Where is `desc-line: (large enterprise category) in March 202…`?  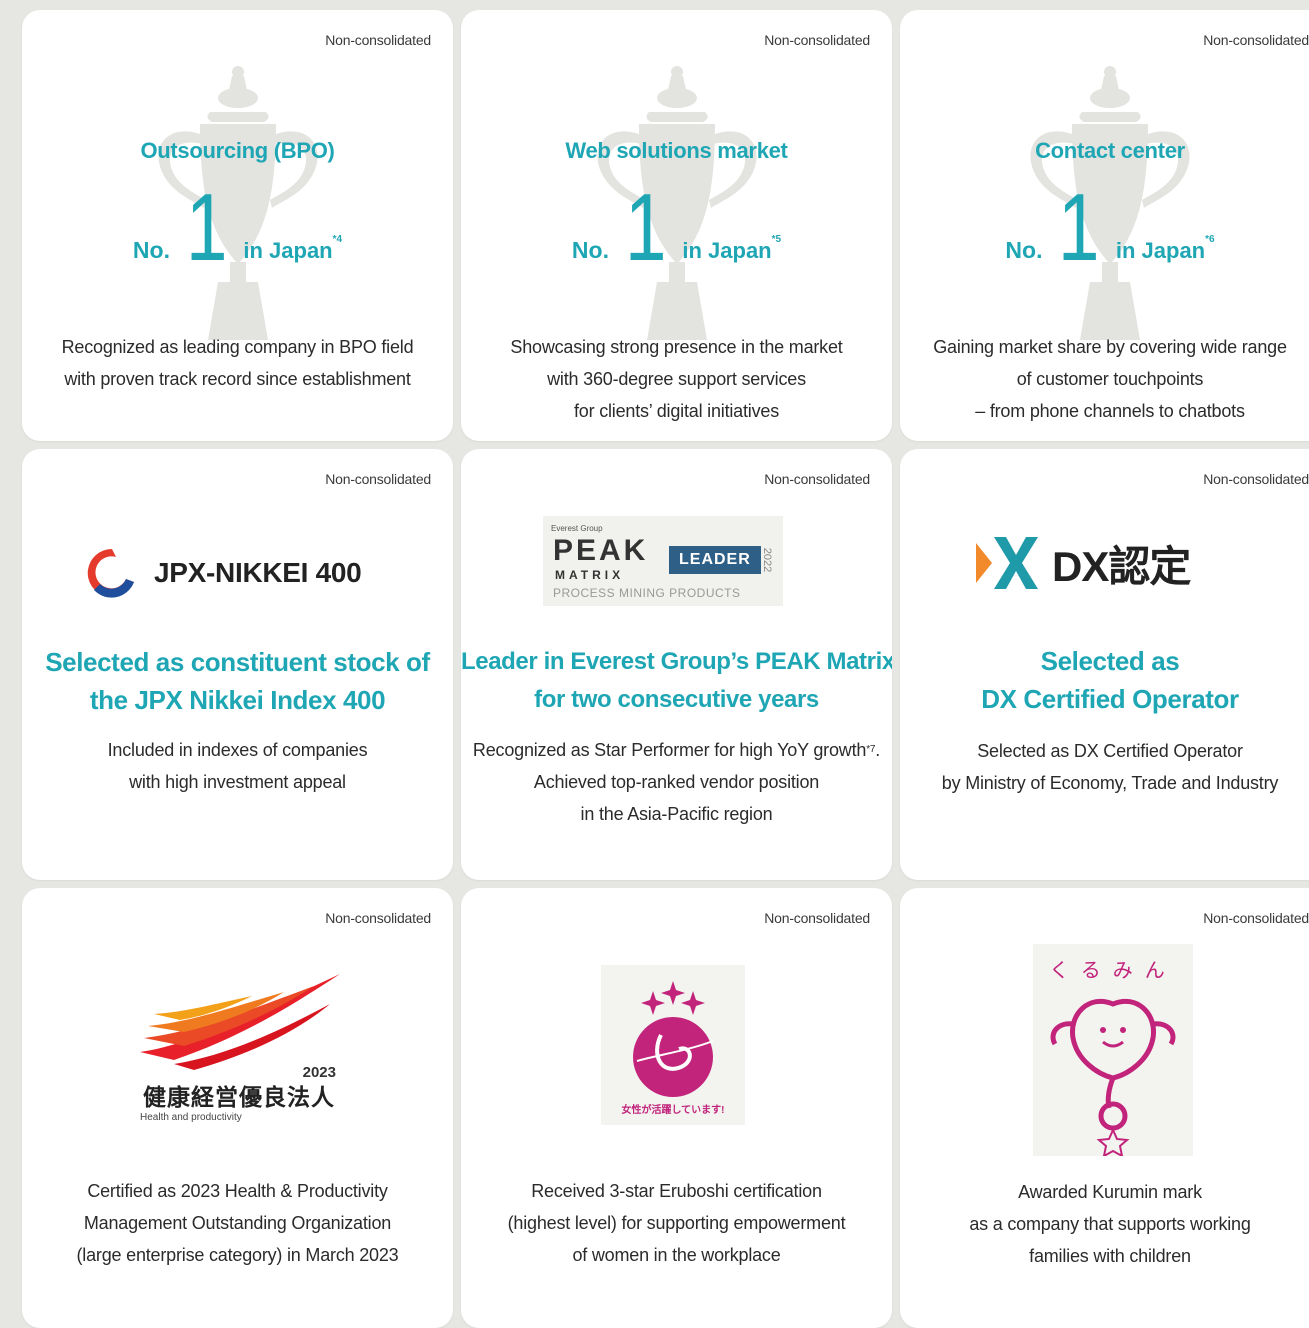
desc-line: (large enterprise category) in March 202… is located at coordinates (237, 1255).